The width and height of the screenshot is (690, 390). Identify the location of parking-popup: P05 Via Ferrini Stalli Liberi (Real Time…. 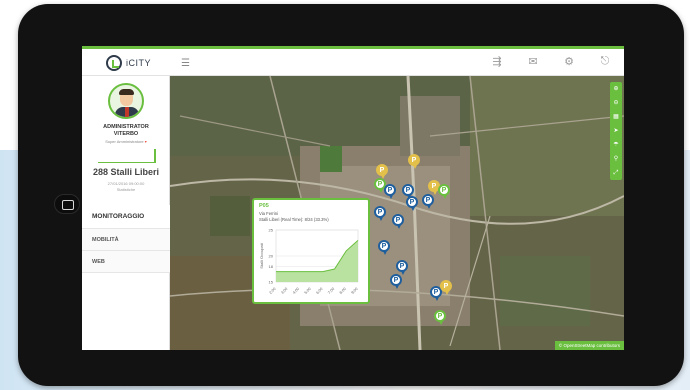
(311, 251).